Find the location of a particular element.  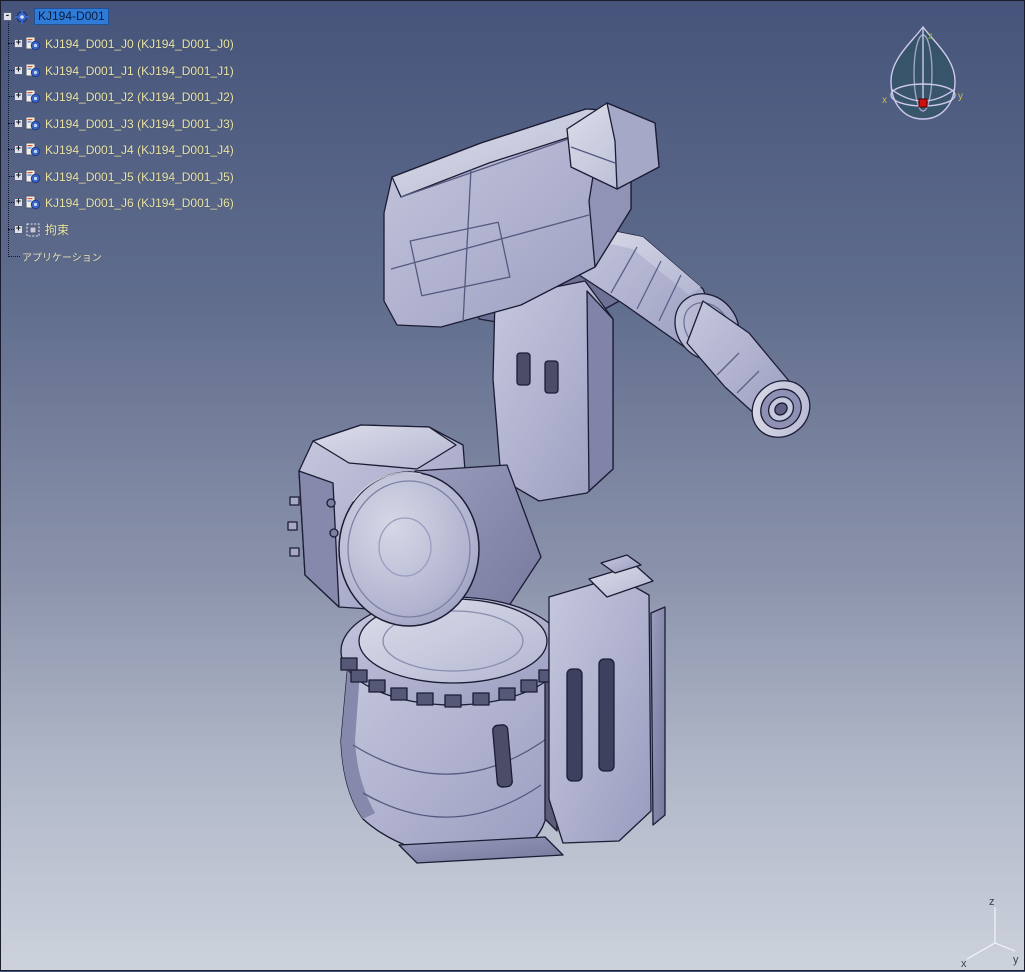

tree-item-j0: + KJ194_D001_J0 (KJ194_D001_J0) is located at coordinates (117, 43).